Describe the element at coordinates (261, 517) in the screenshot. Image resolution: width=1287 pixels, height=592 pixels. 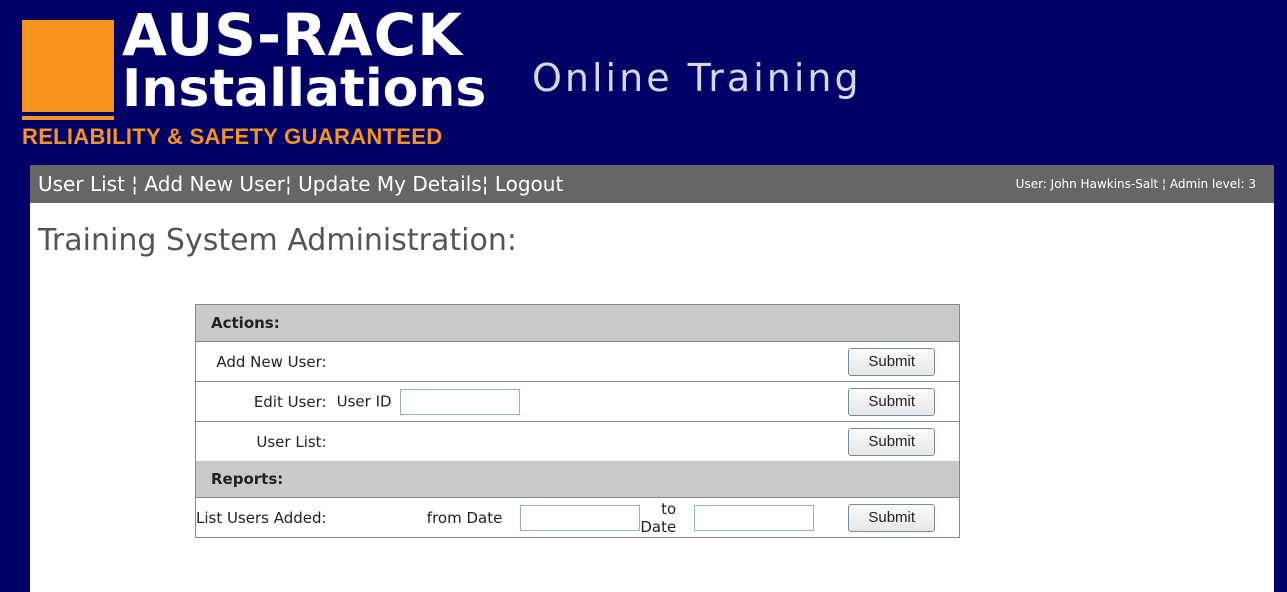
I see `list-users-added-label: List Users Added:` at that location.